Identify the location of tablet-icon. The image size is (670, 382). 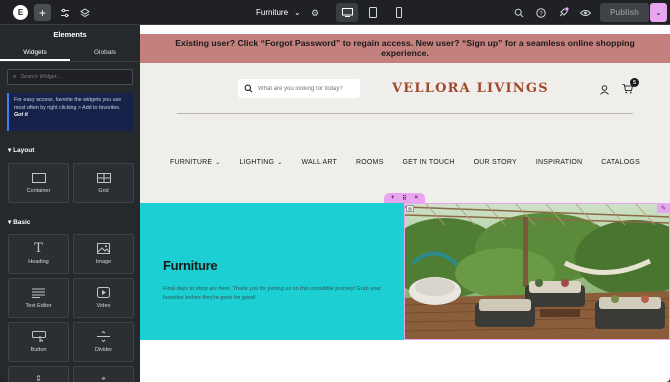
(373, 12).